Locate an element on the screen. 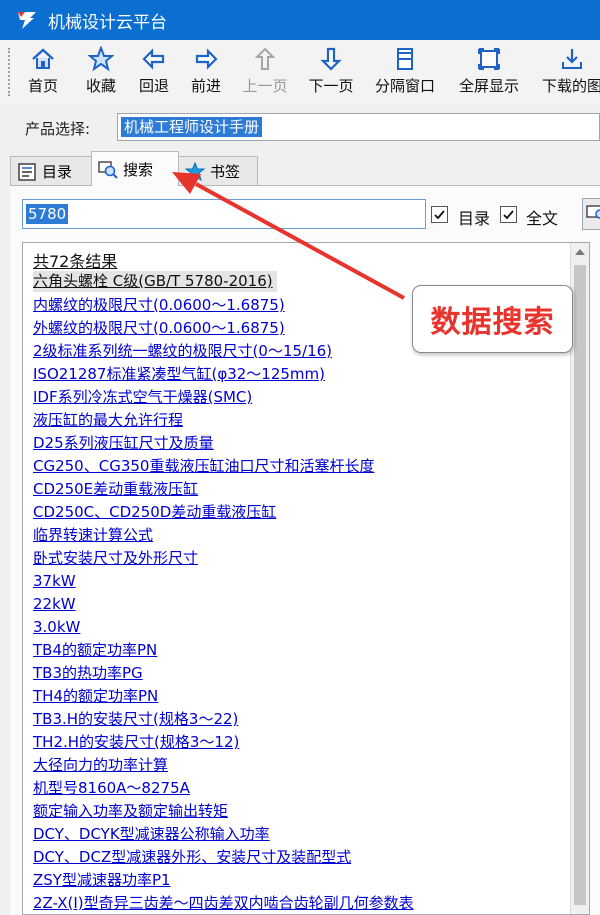 The height and width of the screenshot is (915, 600). product-label: 产品选择: is located at coordinates (58, 129).